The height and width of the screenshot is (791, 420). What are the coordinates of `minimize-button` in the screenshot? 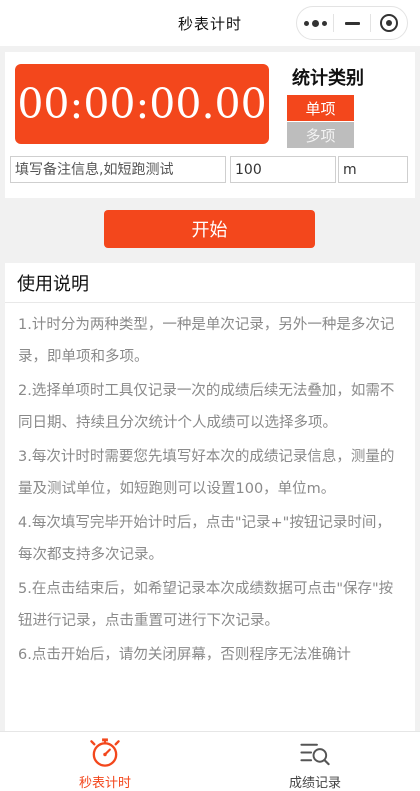 It's located at (352, 23).